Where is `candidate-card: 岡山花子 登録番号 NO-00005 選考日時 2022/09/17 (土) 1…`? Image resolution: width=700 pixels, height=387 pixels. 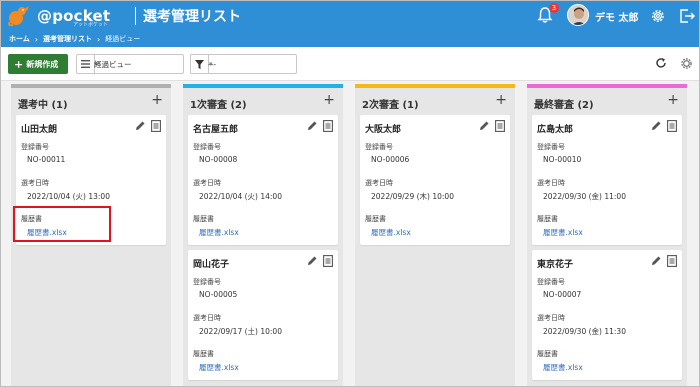
candidate-card: 岡山花子 登録番号 NO-00005 選考日時 2022/09/17 (土) 1… is located at coordinates (263, 315).